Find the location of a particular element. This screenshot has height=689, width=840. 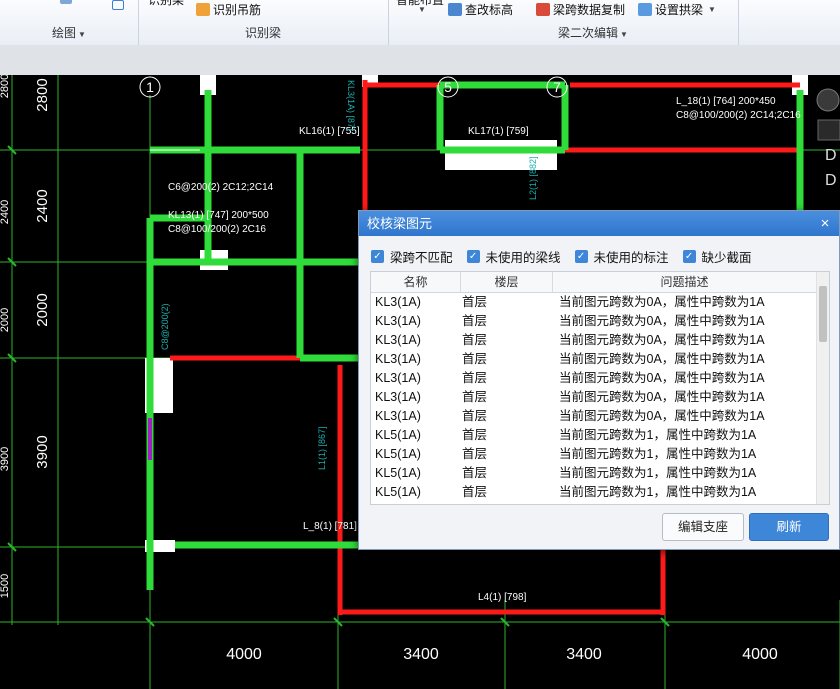

filter-span-mismatch: ✓ 梁跨不匹配 is located at coordinates (412, 256).